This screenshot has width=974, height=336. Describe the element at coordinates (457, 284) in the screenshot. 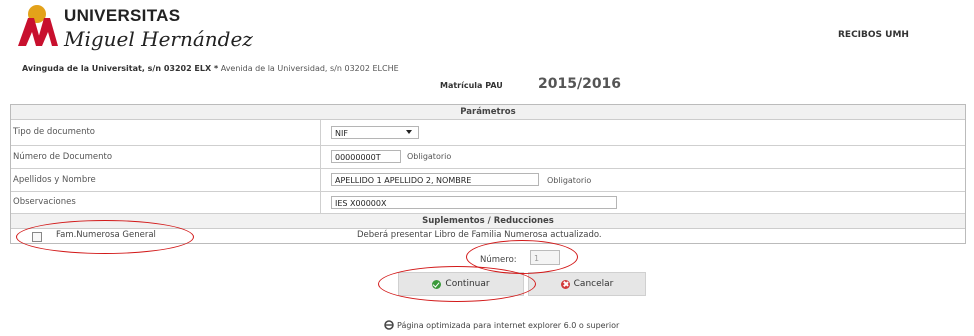

I see `annotation-oval-continuar` at that location.